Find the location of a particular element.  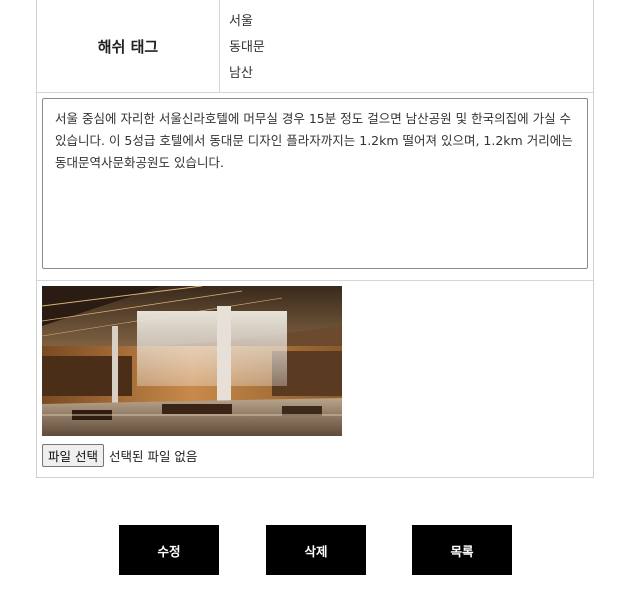

file-input-group: 파일 선택 선택된 파일 없음 is located at coordinates (315, 455).